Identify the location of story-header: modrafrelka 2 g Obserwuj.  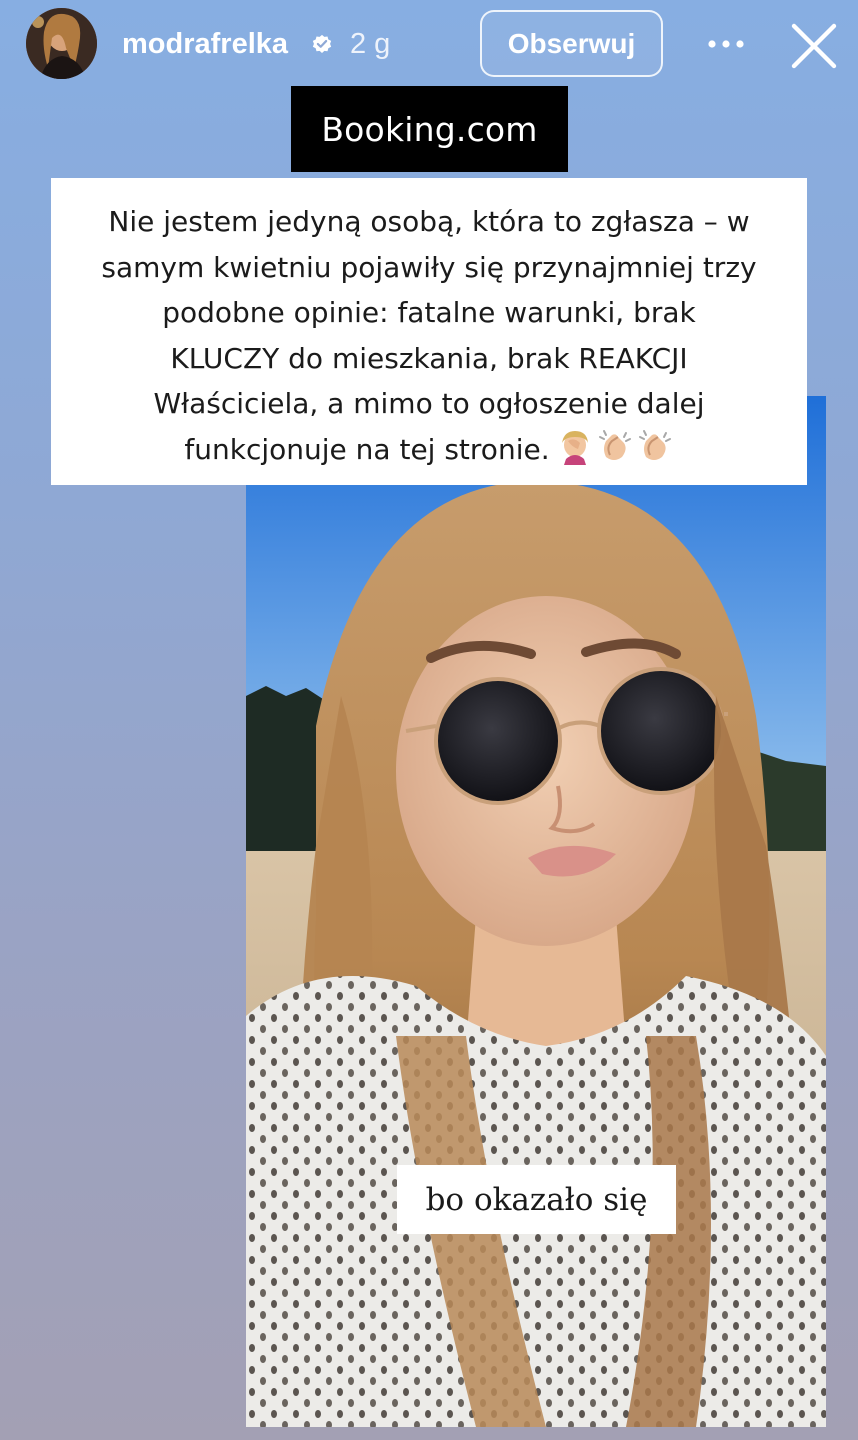
(429, 45).